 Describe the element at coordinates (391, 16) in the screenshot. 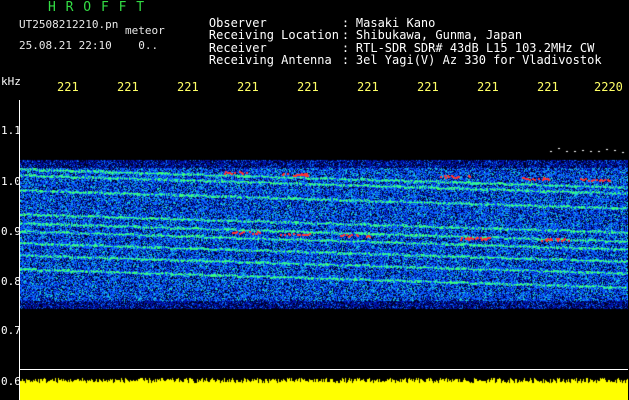

I see `info-row-observer: Observer: Masaki Kano` at that location.